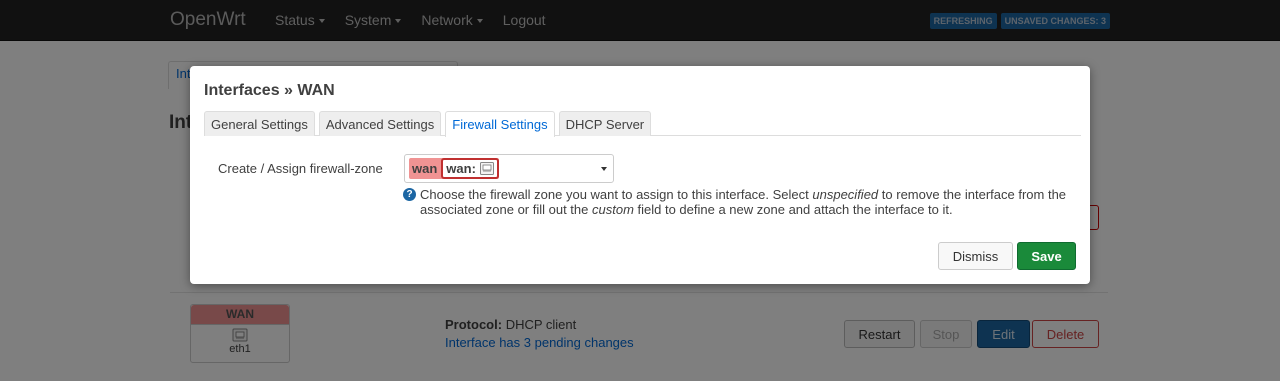  I want to click on tab-general-settings: General Settings, so click(259, 123).